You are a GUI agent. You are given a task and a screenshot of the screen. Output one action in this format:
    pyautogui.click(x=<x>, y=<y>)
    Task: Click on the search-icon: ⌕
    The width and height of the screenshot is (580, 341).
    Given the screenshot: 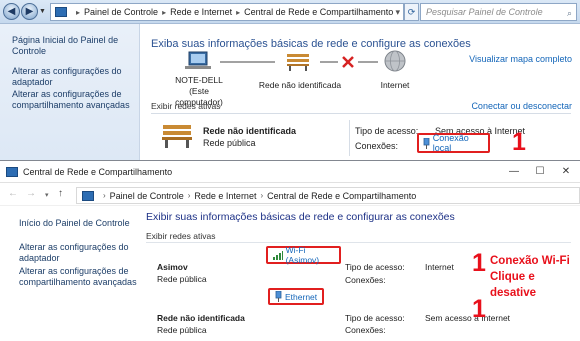 What is the action you would take?
    pyautogui.click(x=569, y=13)
    